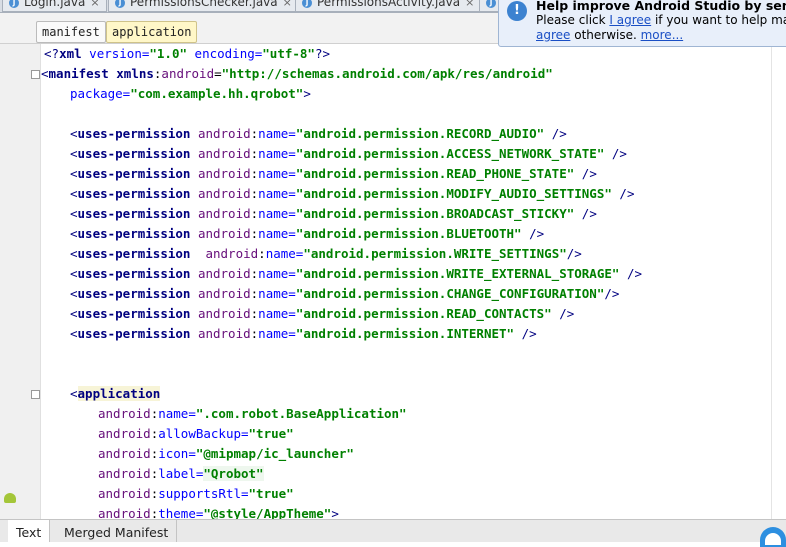 The width and height of the screenshot is (786, 547). What do you see at coordinates (423, 313) in the screenshot?
I see `token: "android.permission.READ_CONTACTS"` at bounding box center [423, 313].